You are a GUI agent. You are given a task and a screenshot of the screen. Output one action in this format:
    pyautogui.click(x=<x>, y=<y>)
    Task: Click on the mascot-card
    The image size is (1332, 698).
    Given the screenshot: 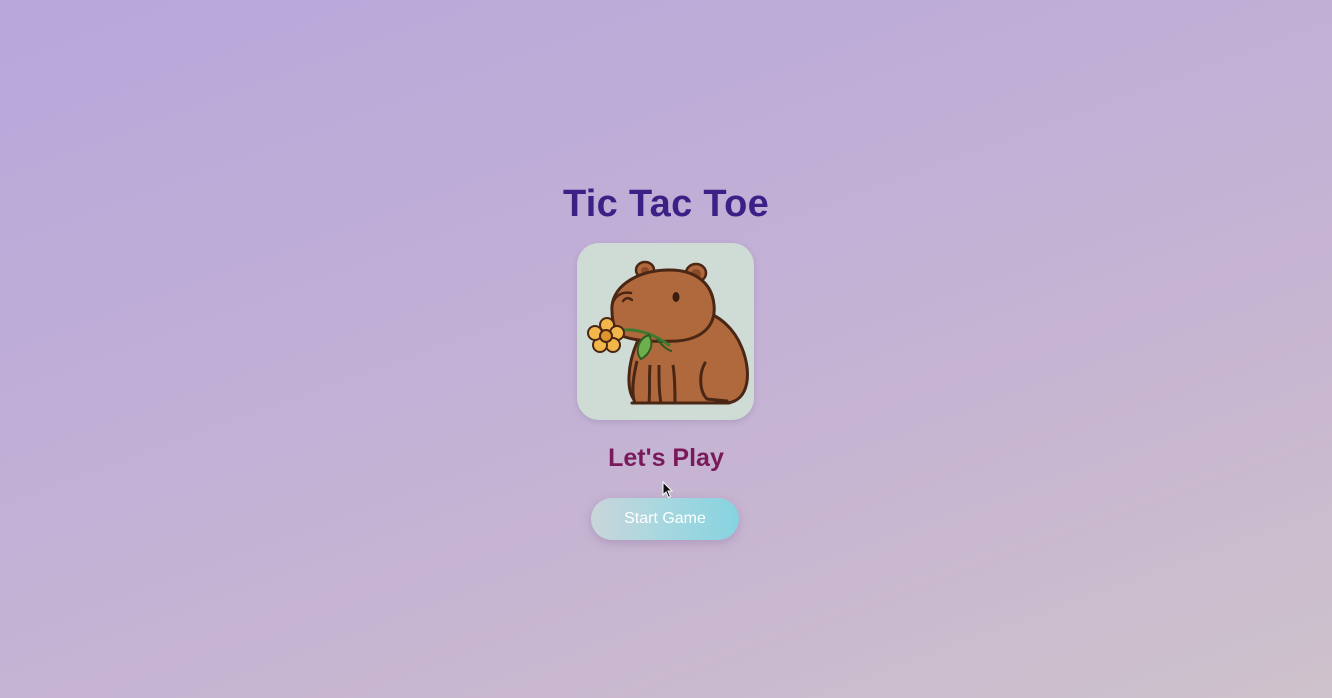 What is the action you would take?
    pyautogui.click(x=665, y=331)
    